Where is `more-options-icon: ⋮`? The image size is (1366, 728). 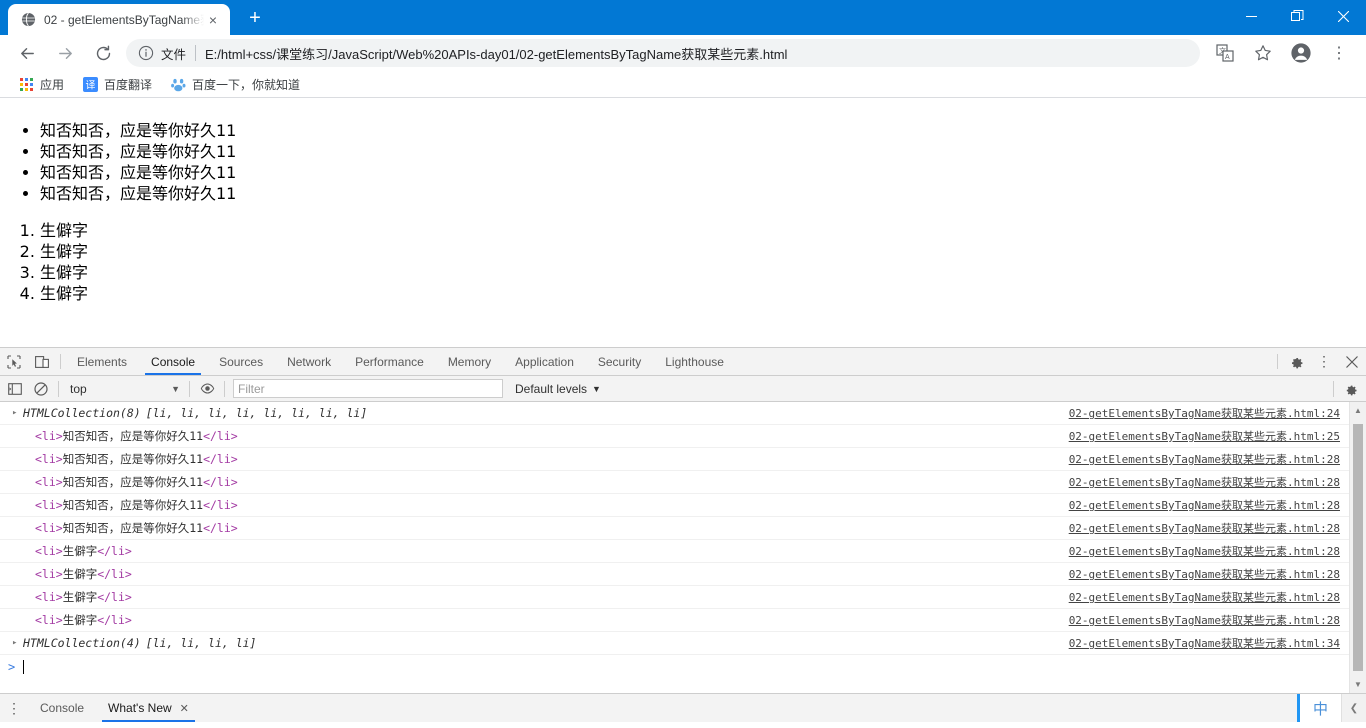
more-options-icon: ⋮ is located at coordinates (1324, 361).